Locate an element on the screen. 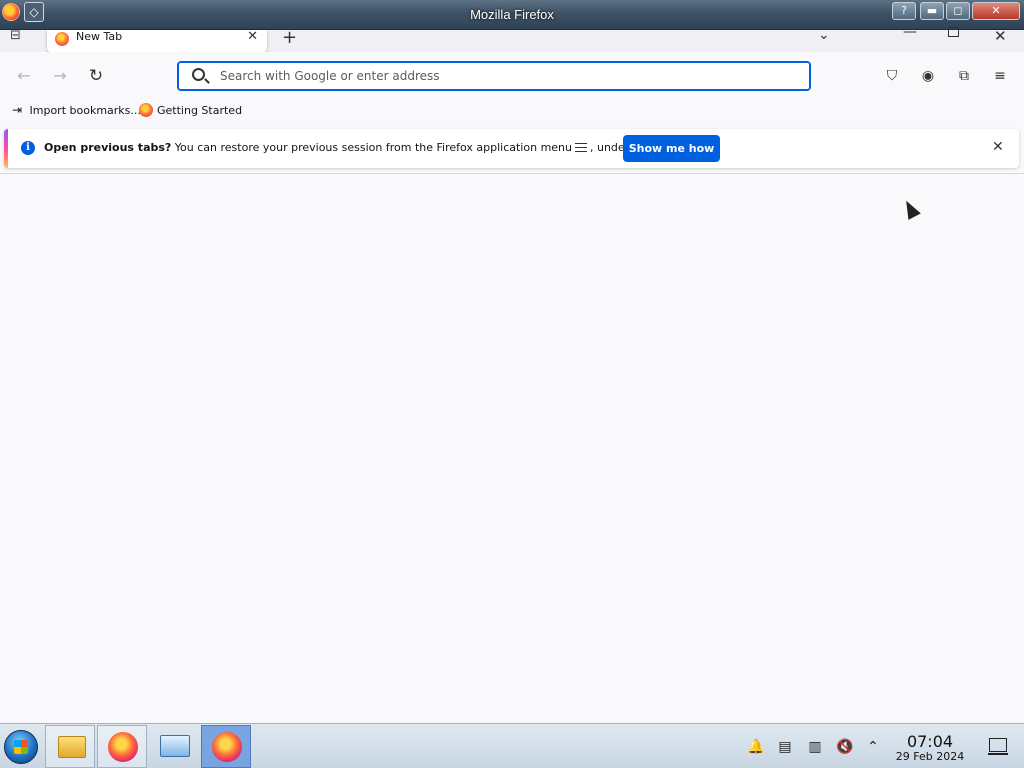  show-me-how-button: Show me how is located at coordinates (671, 148).